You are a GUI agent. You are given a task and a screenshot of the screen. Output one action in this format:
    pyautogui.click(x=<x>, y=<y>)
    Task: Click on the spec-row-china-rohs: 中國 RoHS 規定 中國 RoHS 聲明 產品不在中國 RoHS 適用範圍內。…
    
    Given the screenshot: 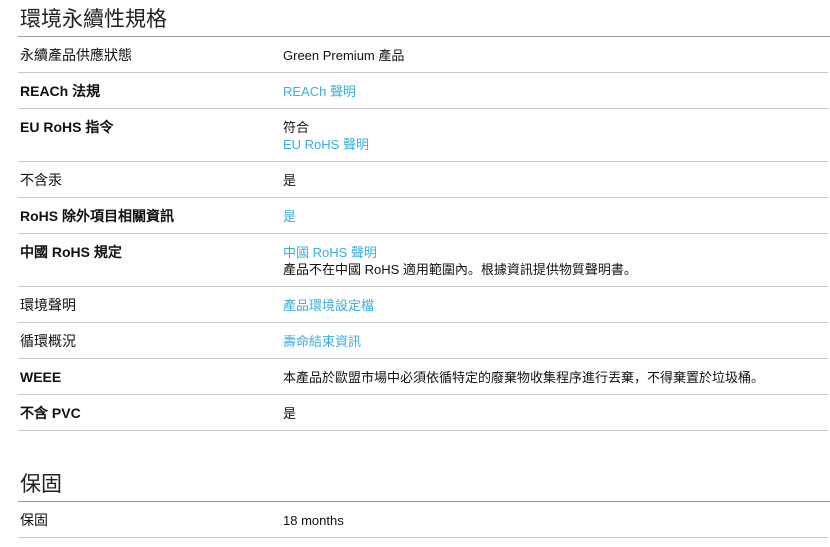 What is the action you would take?
    pyautogui.click(x=423, y=260)
    